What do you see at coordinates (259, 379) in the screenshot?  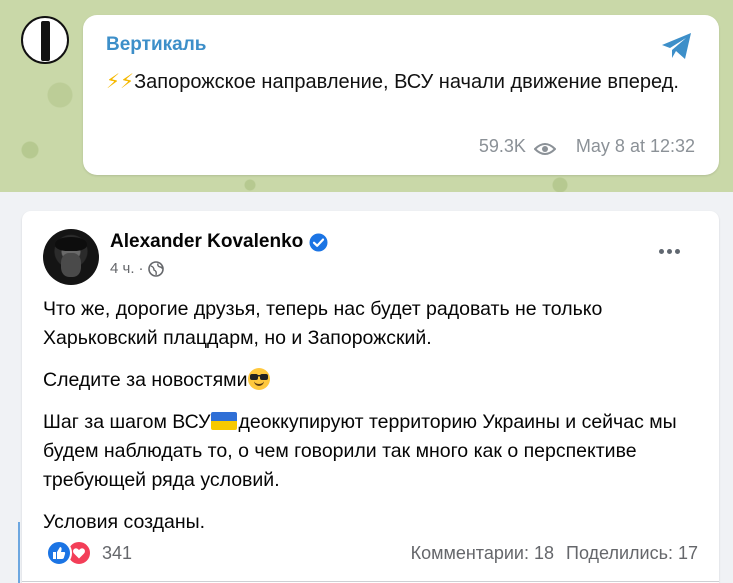 I see `sunglasses-emoji-icon` at bounding box center [259, 379].